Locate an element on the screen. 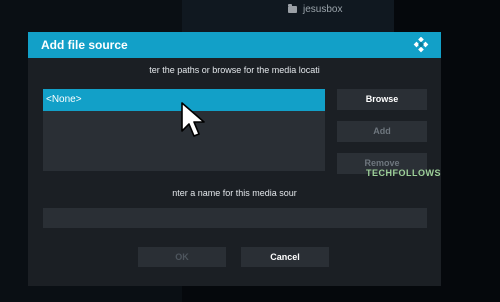  techfollows-watermark: TECHFOLLOWS is located at coordinates (403, 173).